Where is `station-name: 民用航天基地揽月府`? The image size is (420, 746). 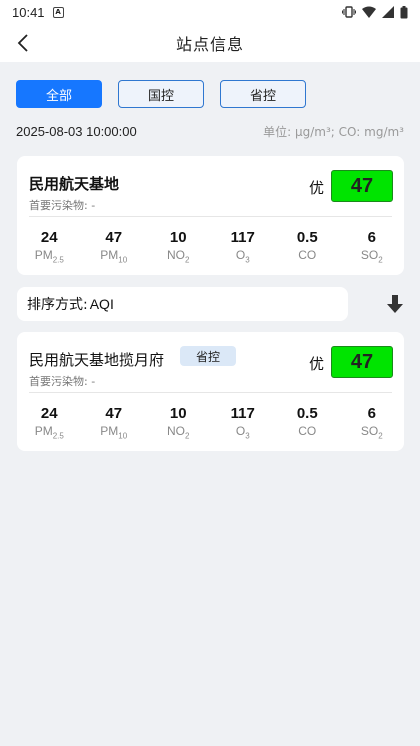 station-name: 民用航天基地揽月府 is located at coordinates (97, 360).